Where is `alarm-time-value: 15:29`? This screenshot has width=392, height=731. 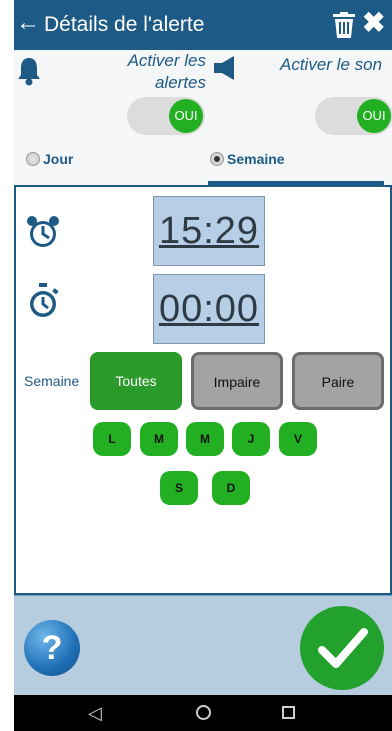 alarm-time-value: 15:29 is located at coordinates (209, 231).